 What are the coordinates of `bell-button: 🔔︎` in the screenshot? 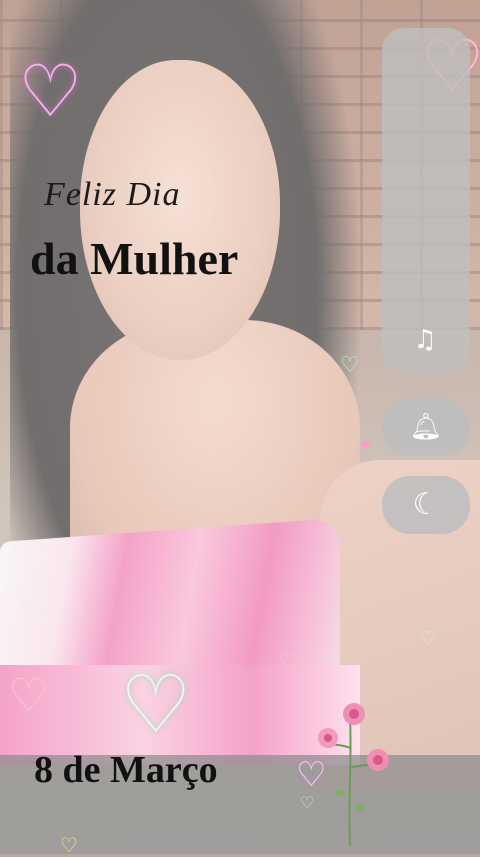 It's located at (426, 427).